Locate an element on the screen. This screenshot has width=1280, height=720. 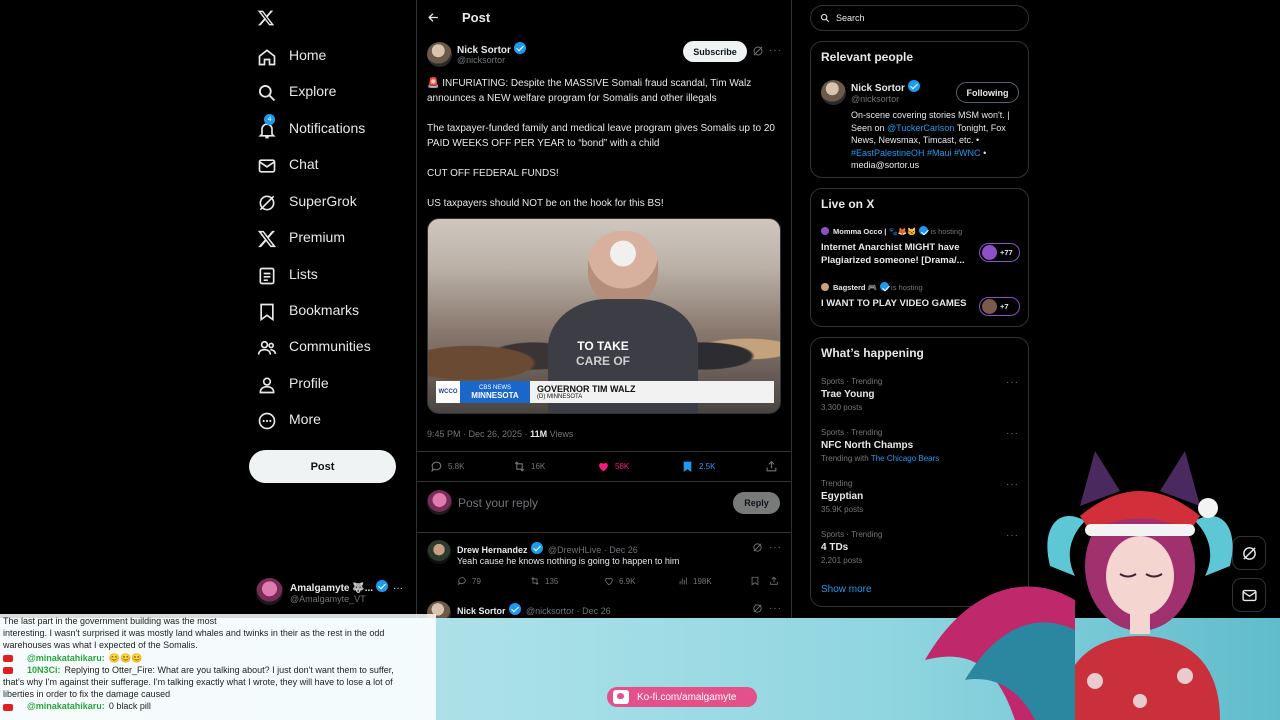
nav-item-supergrok: SuperGrok is located at coordinates (306, 201).